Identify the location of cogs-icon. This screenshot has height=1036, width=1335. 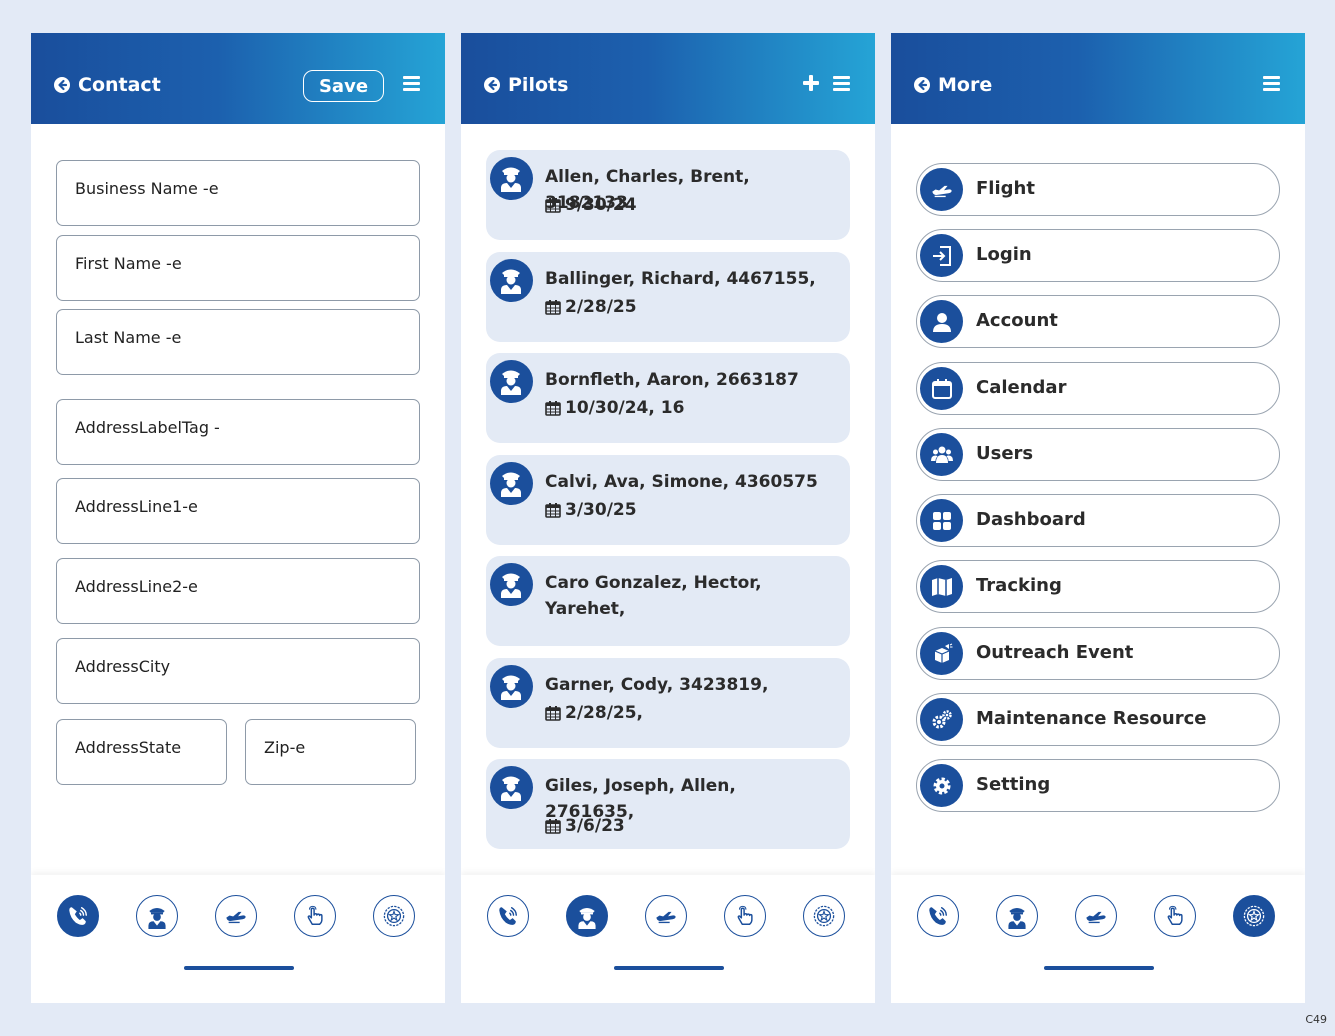
(942, 720).